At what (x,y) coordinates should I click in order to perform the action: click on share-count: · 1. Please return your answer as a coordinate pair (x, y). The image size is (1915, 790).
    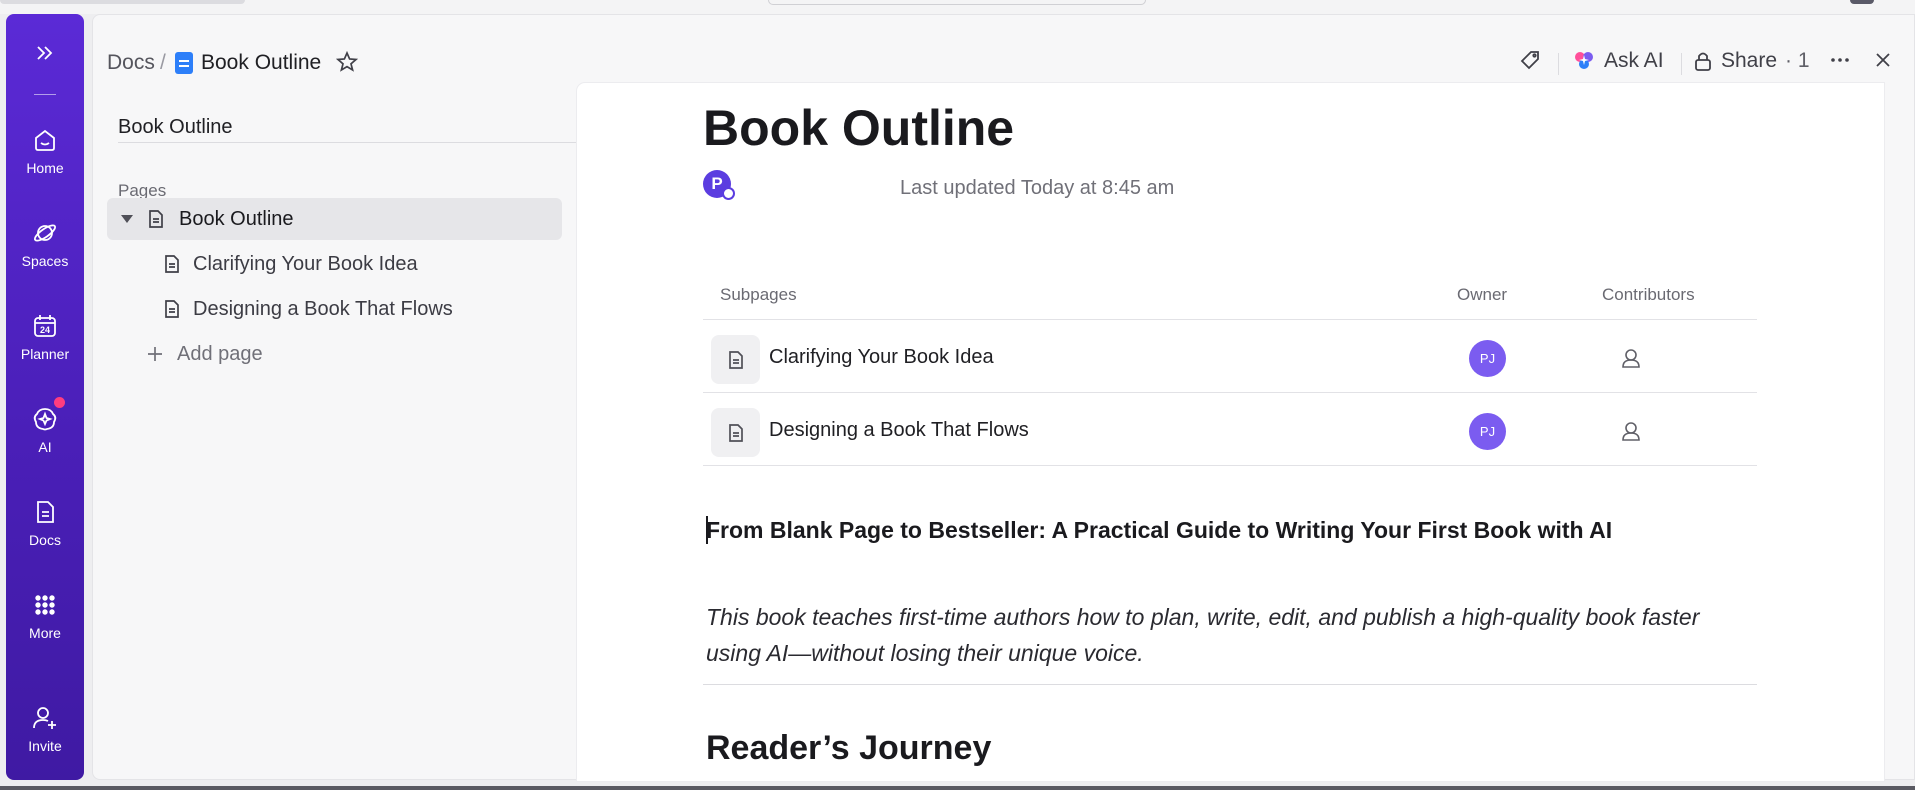
    Looking at the image, I should click on (1797, 60).